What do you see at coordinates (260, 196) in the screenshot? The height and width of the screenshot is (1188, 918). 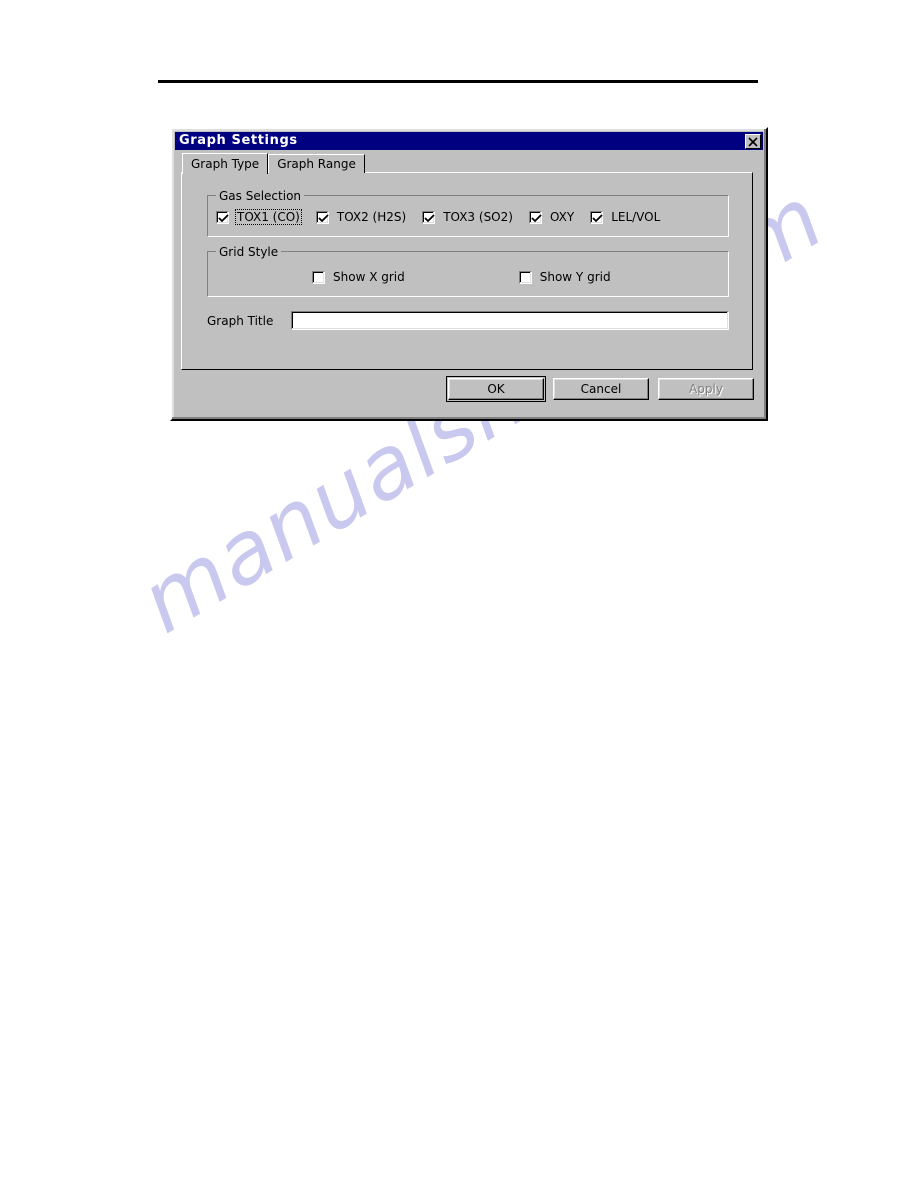 I see `gas-selection-legend: Gas Selection` at bounding box center [260, 196].